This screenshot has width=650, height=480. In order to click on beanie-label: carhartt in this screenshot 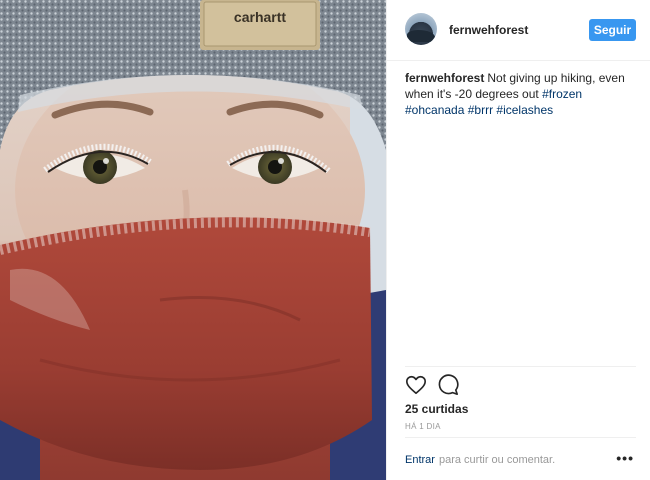, I will do `click(260, 17)`.